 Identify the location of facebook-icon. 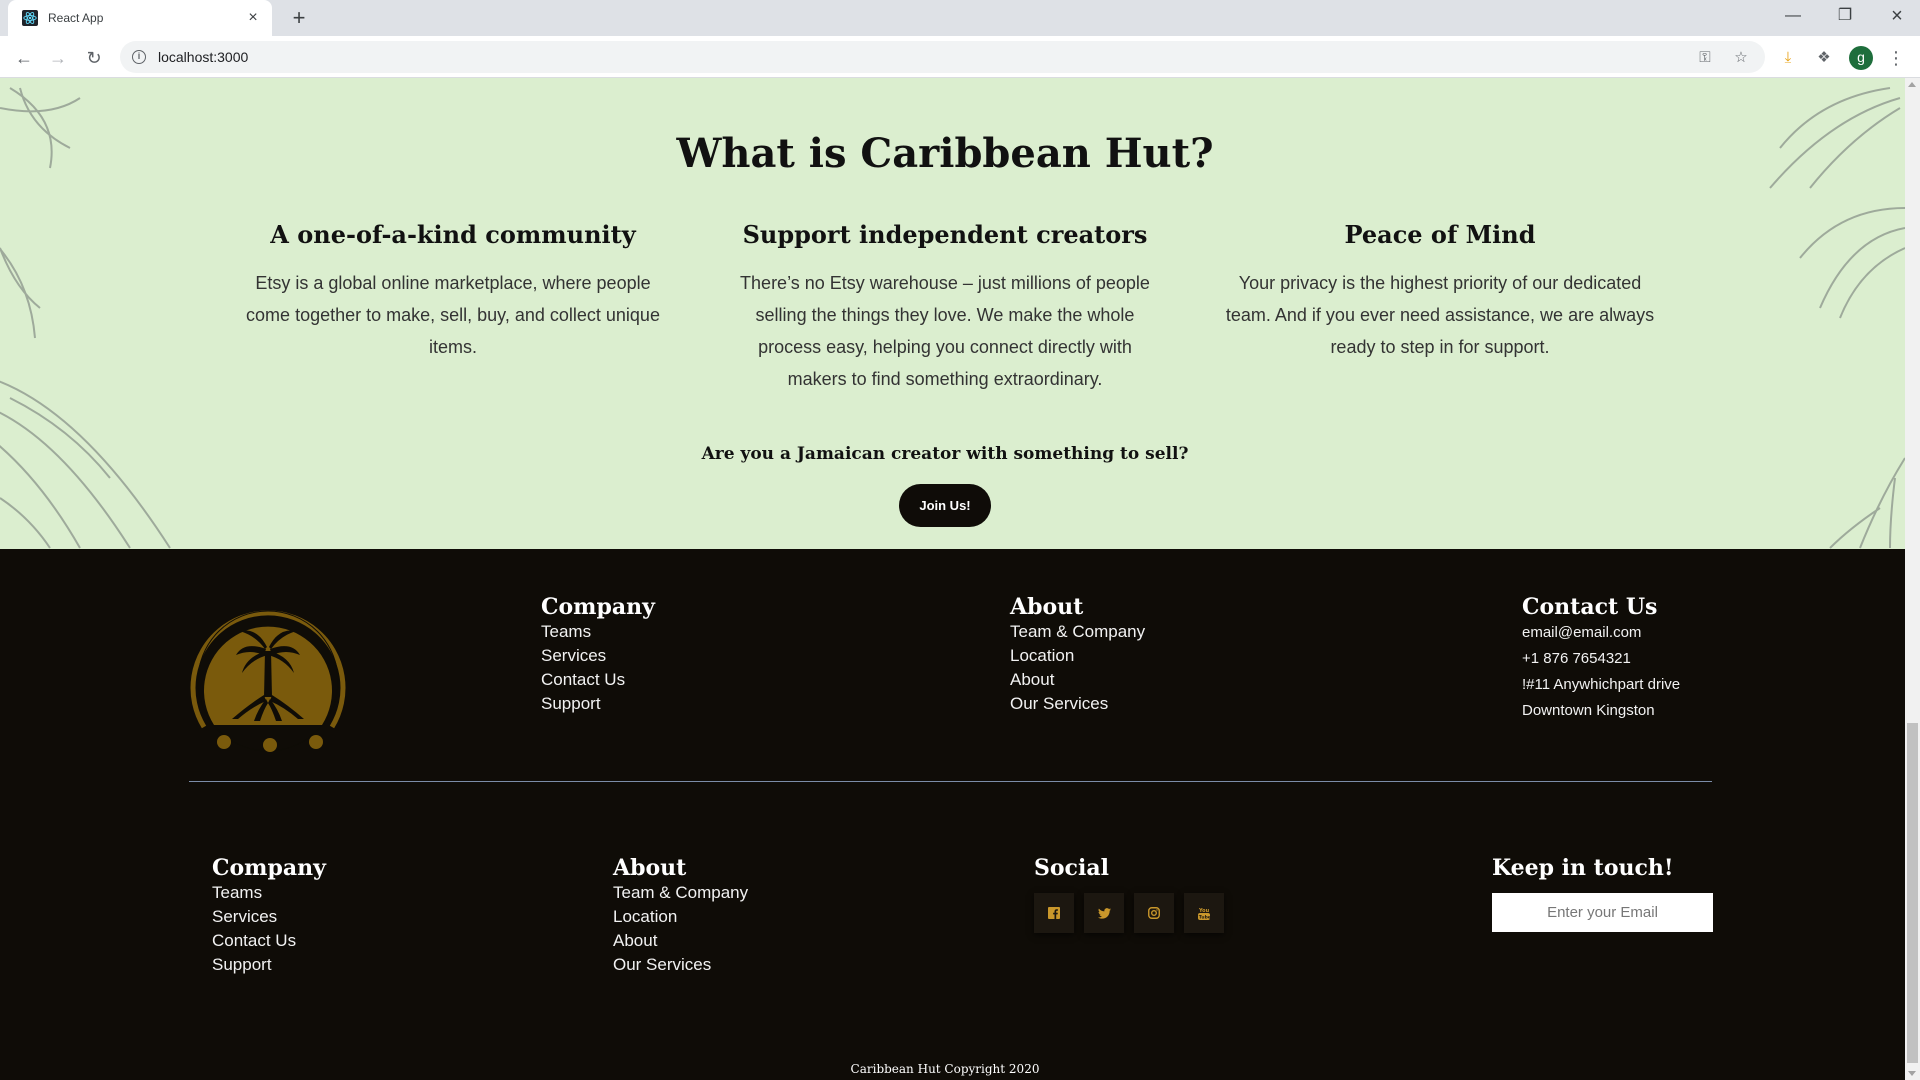
(1054, 913).